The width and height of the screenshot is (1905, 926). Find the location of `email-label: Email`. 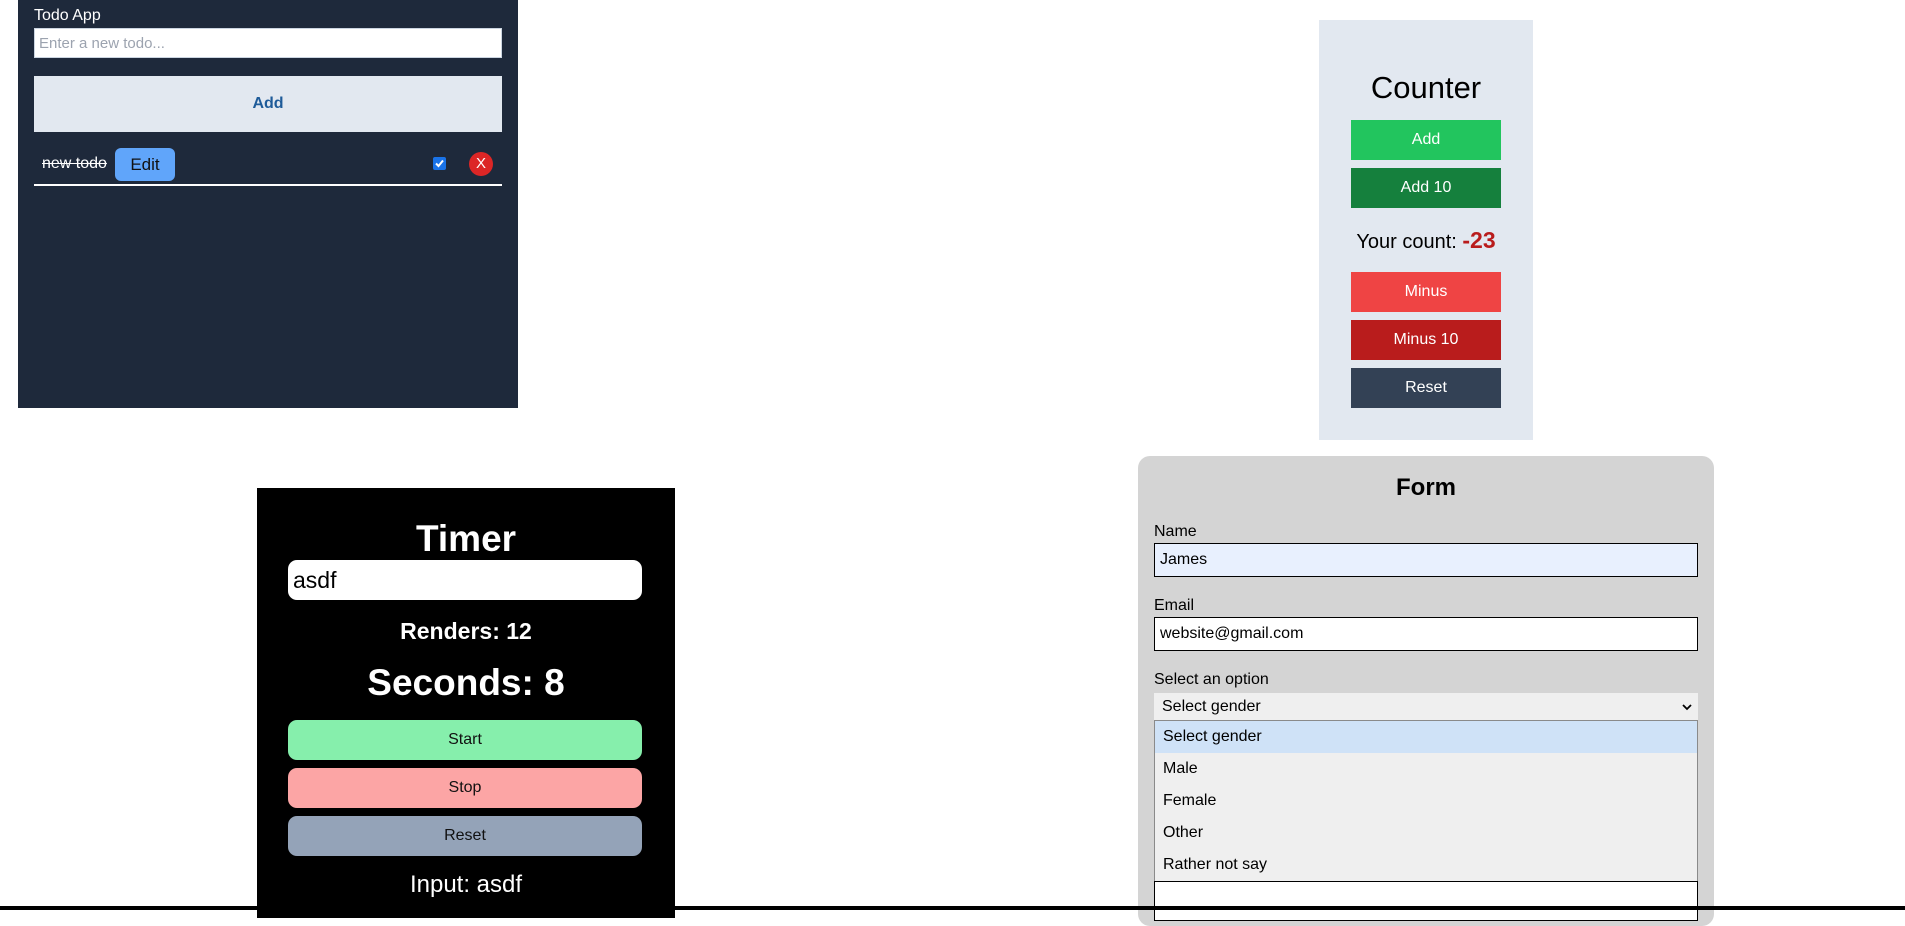

email-label: Email is located at coordinates (1174, 605).